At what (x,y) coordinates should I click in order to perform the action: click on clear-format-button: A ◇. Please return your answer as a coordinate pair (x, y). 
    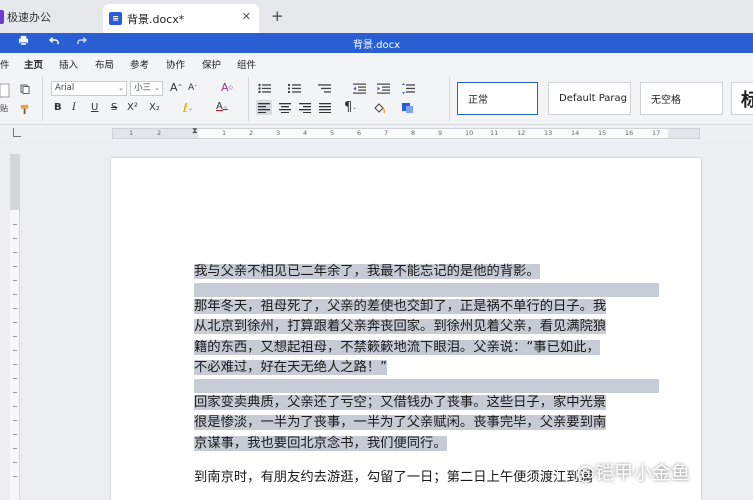
    Looking at the image, I should click on (227, 87).